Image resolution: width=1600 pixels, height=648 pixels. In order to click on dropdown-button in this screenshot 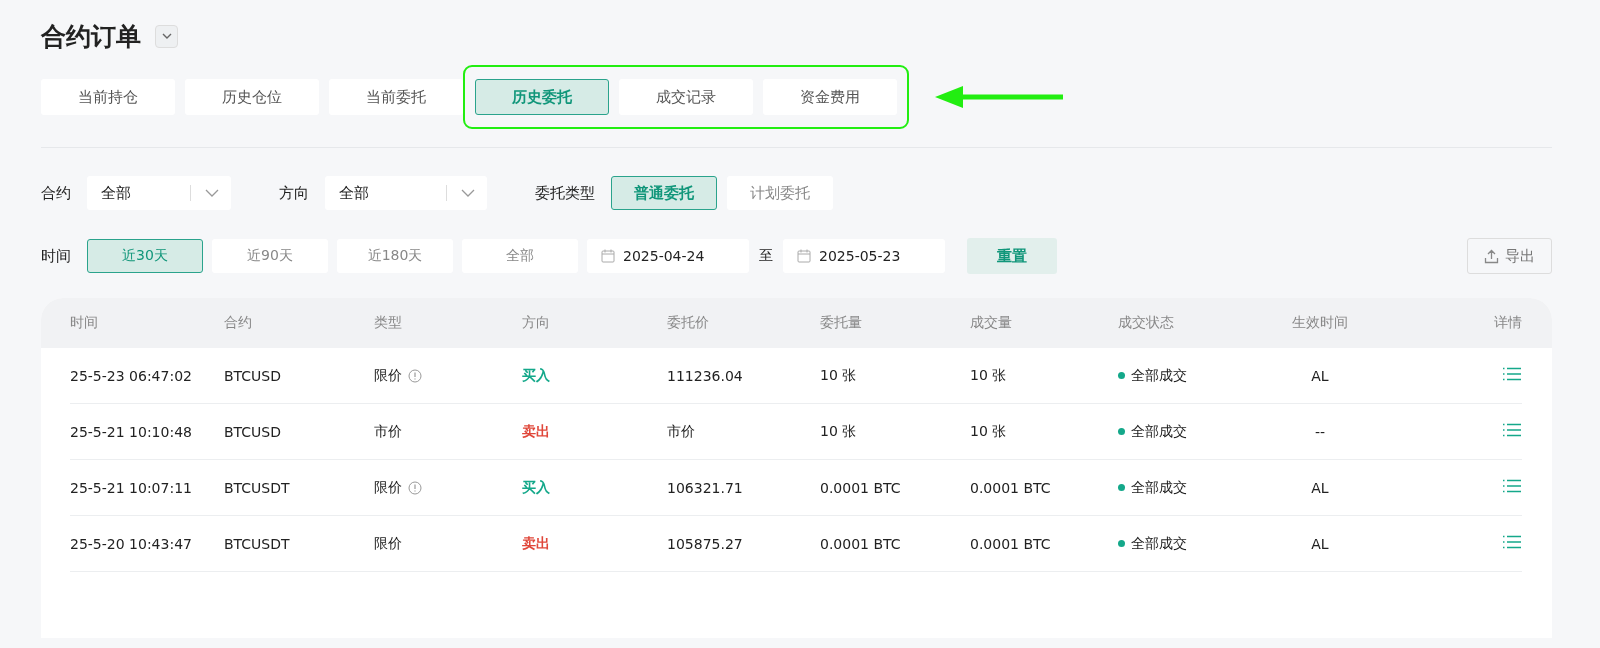, I will do `click(166, 36)`.